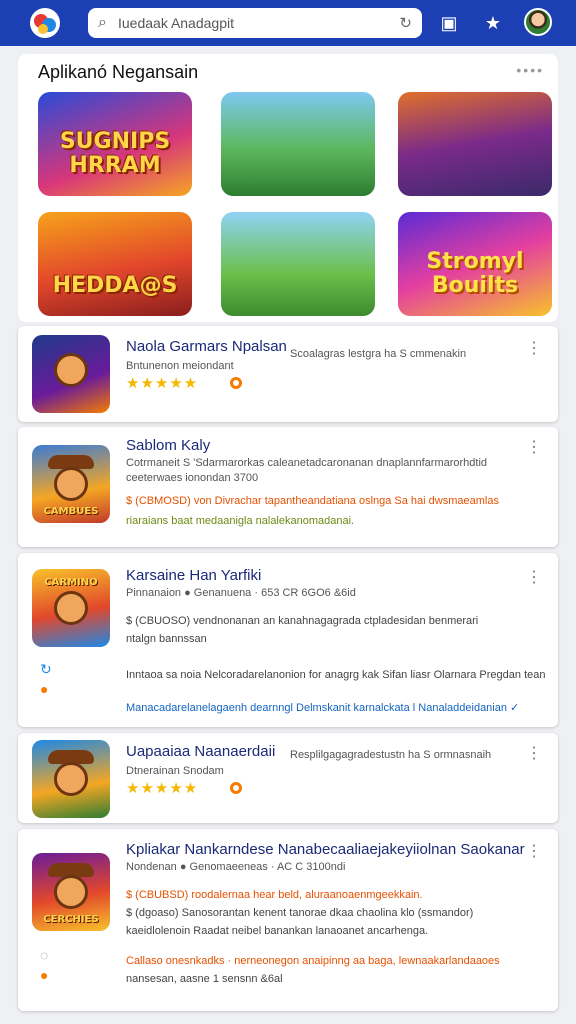 The width and height of the screenshot is (576, 1024). Describe the element at coordinates (405, 23) in the screenshot. I see `refresh-icon: ↻` at that location.